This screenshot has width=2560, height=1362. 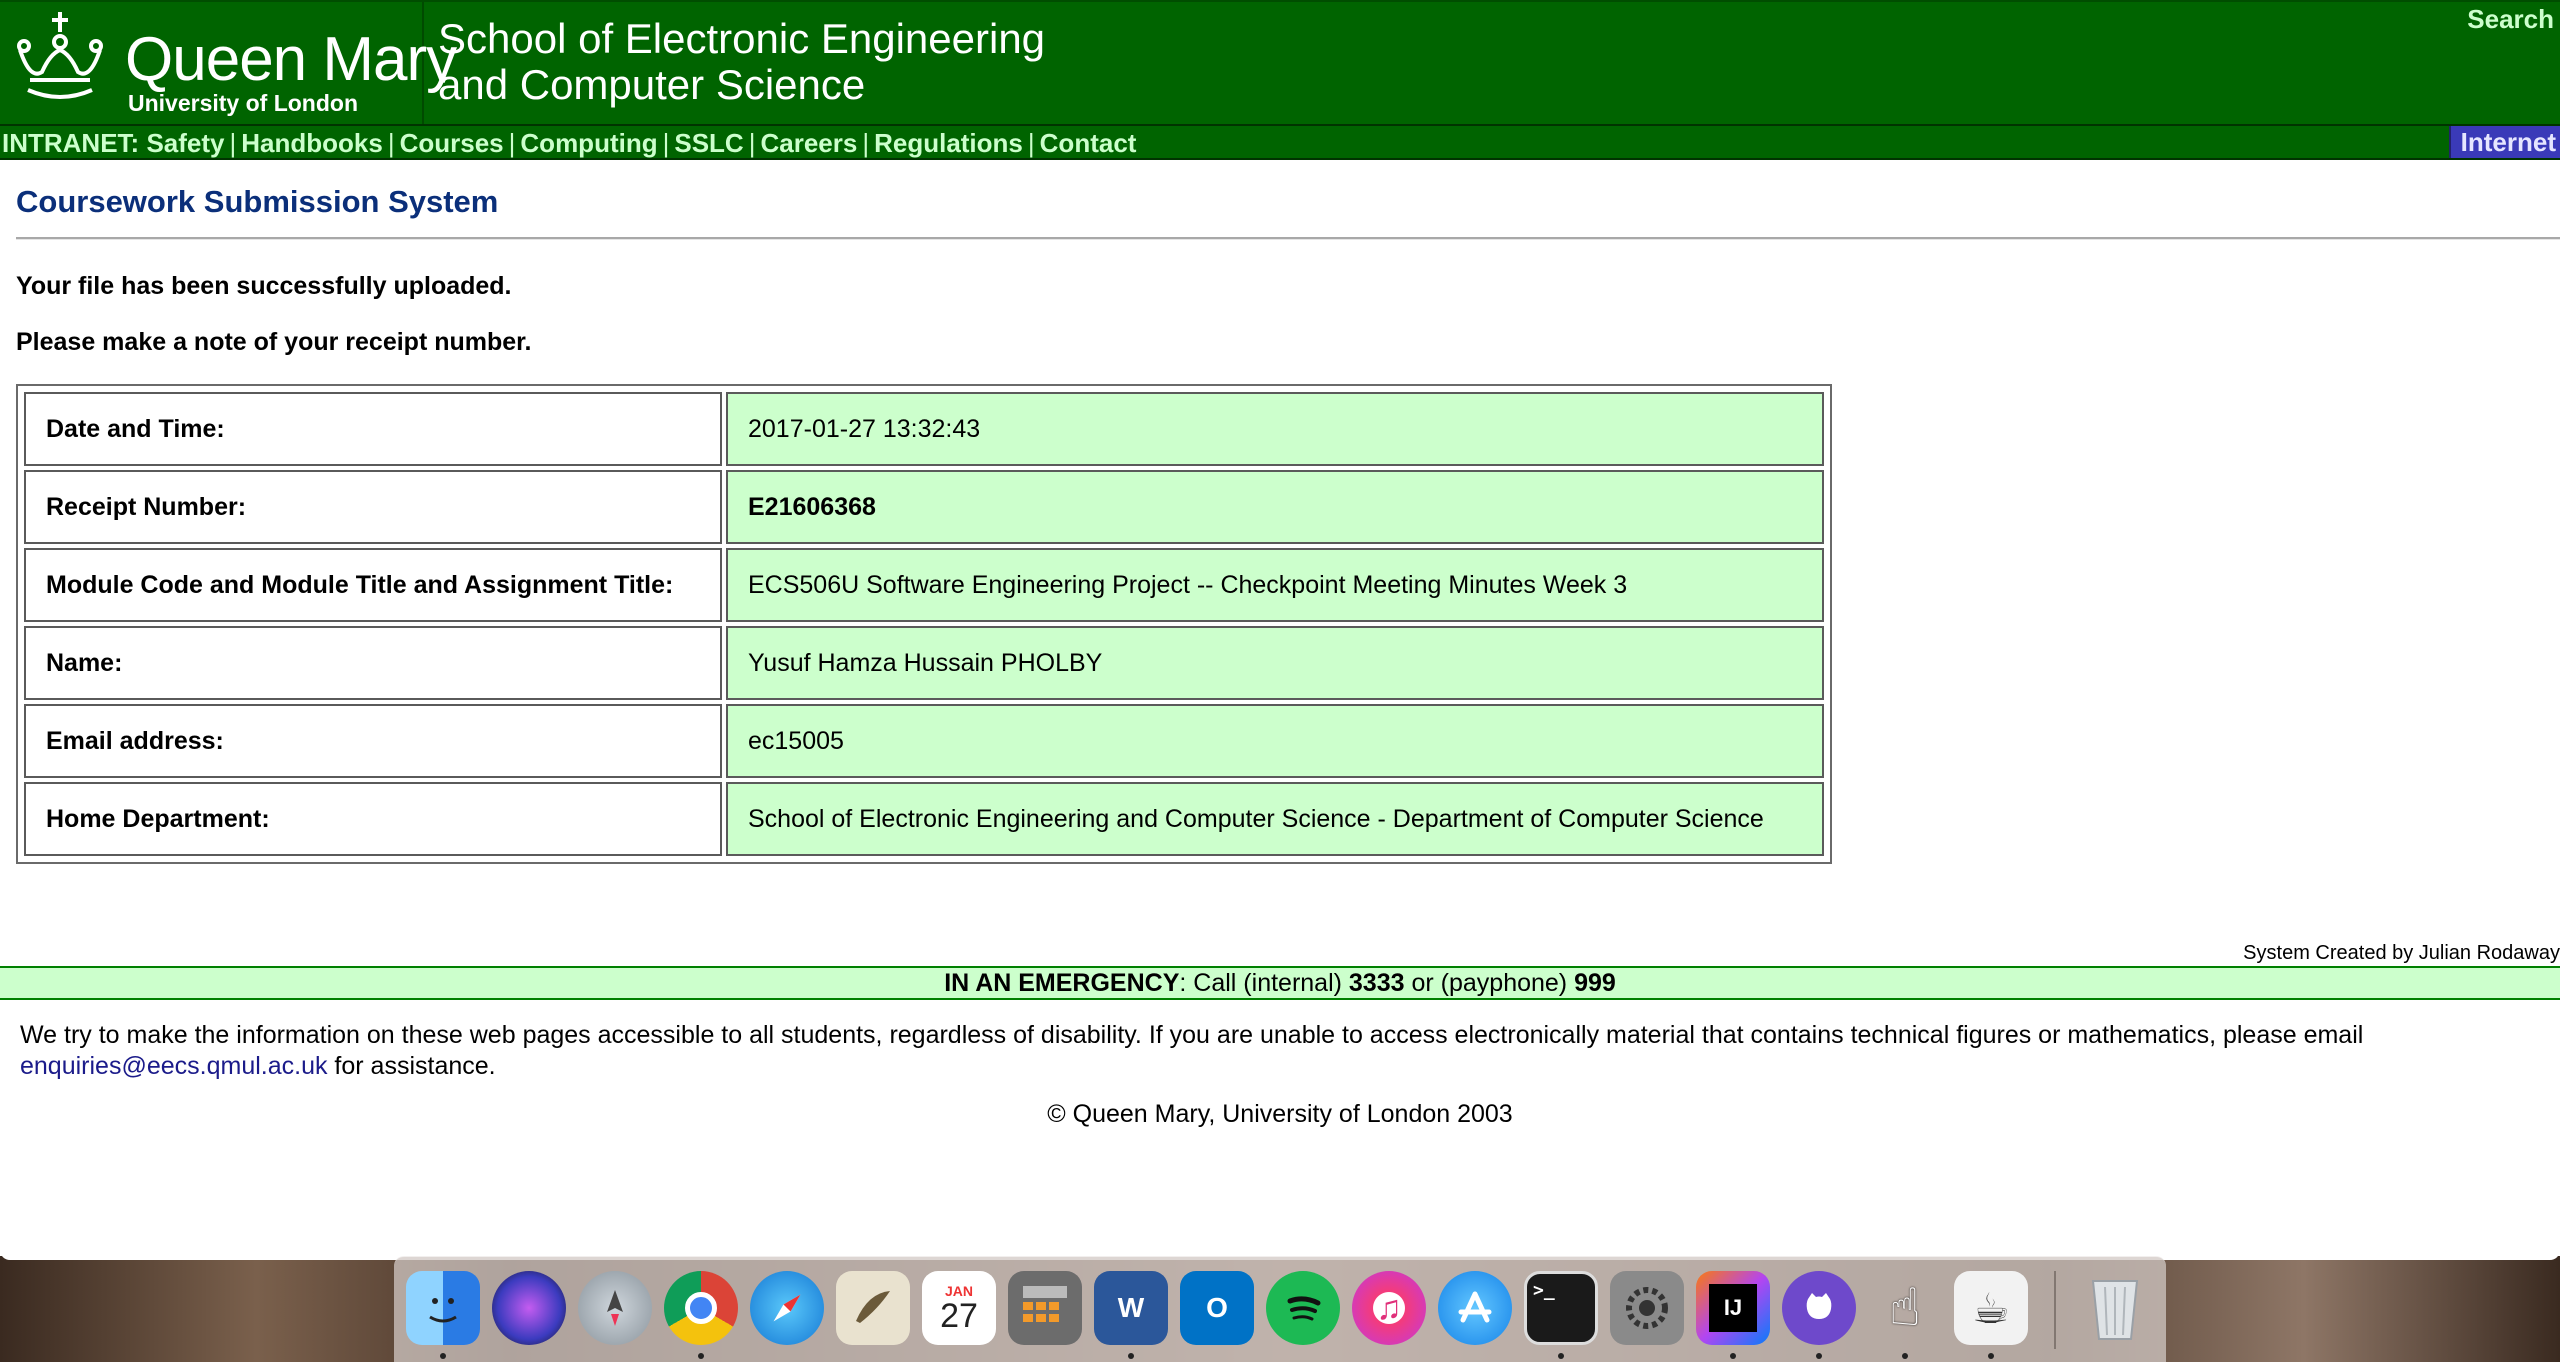 What do you see at coordinates (452, 143) in the screenshot?
I see `nav-courses: Courses` at bounding box center [452, 143].